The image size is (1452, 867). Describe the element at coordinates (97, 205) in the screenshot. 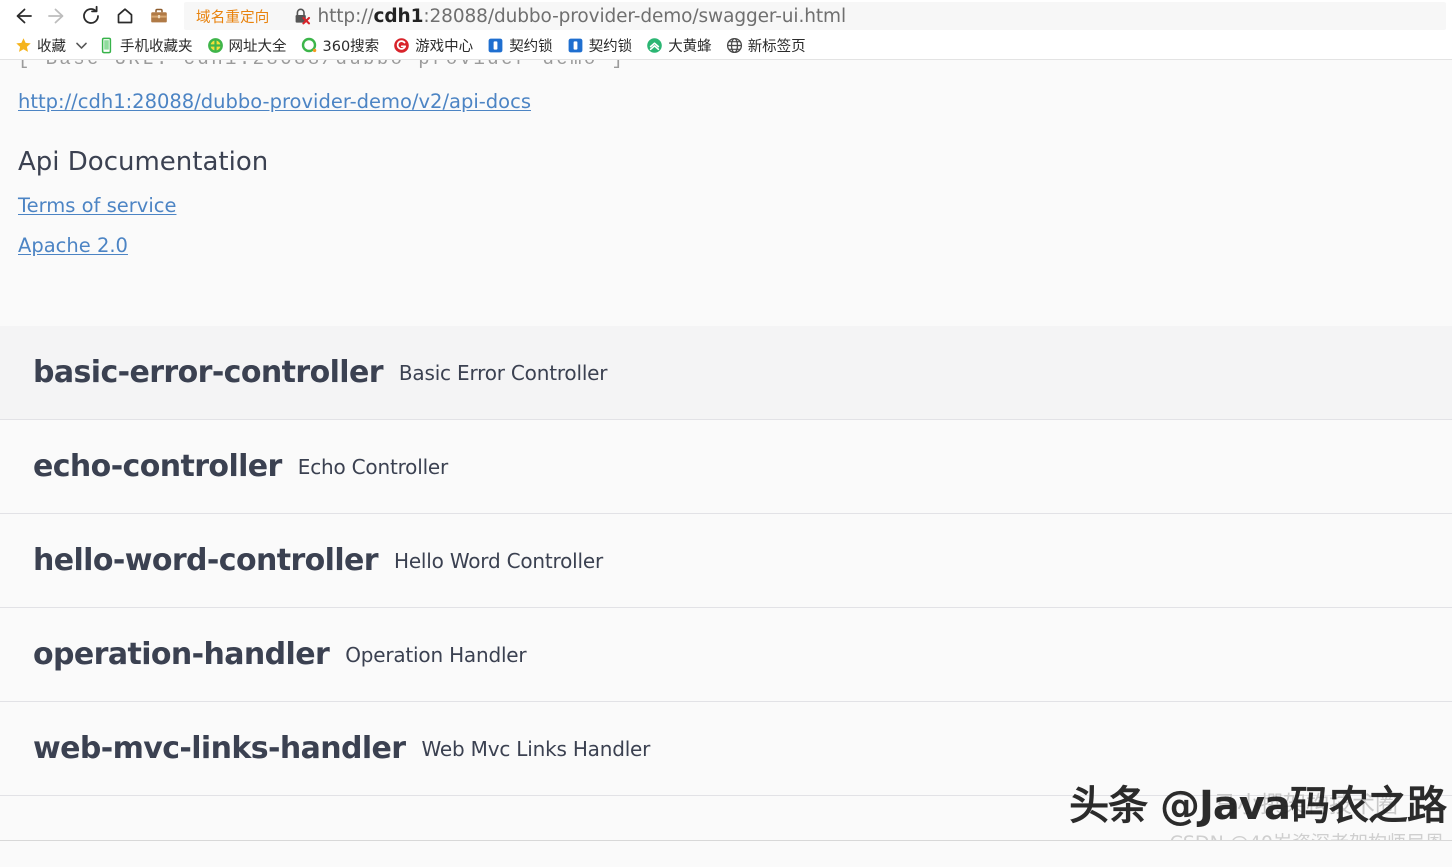

I see `terms-of-service-link: Terms of service` at that location.